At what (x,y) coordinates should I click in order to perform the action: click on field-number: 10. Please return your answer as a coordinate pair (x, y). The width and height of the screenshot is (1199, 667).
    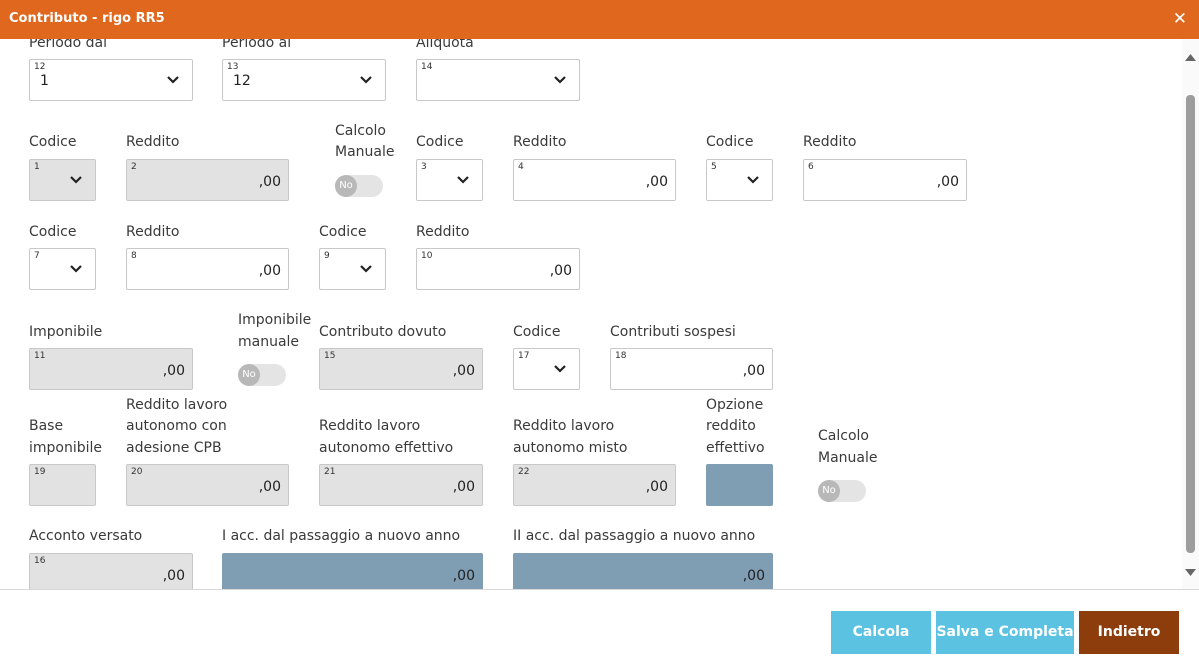
    Looking at the image, I should click on (427, 256).